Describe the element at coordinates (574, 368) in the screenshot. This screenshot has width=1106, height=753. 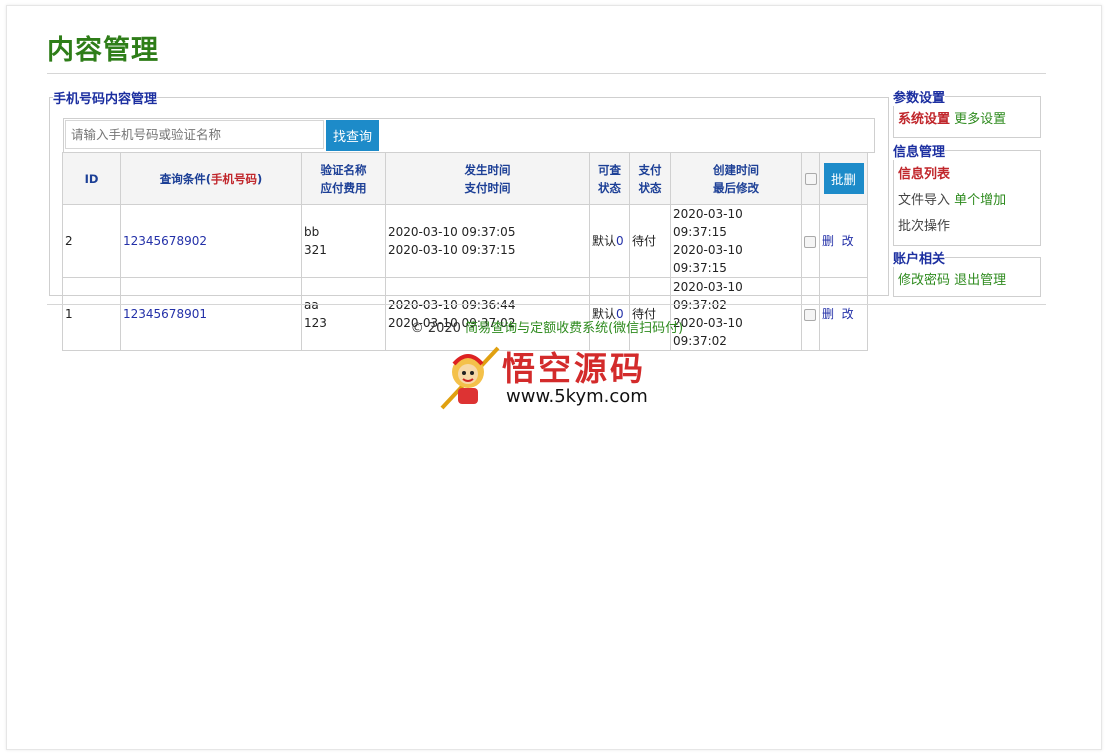
I see `logo-text: 悟空源码` at that location.